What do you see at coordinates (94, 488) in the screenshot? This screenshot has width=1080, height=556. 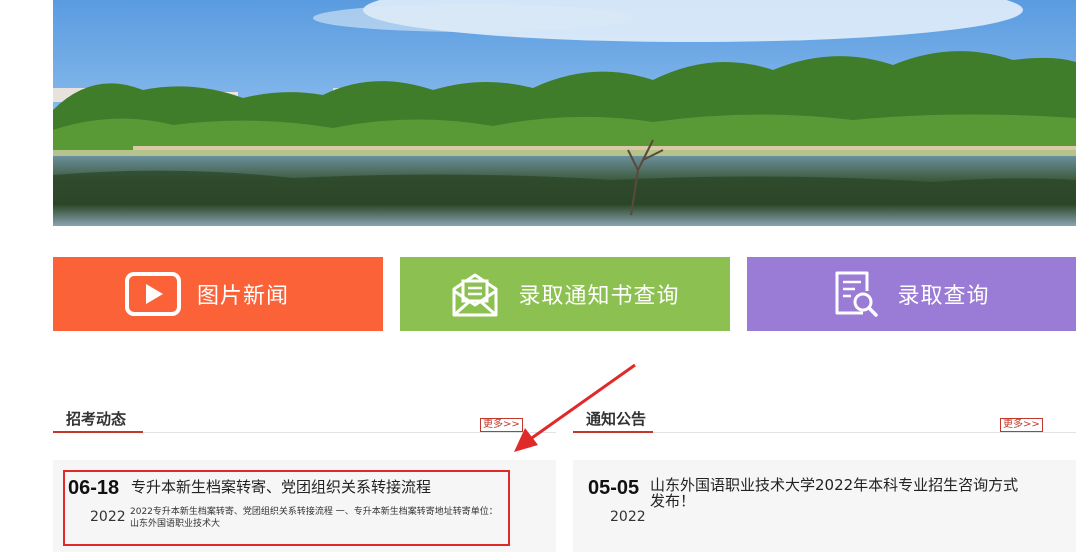 I see `news-date-day: 06-18` at bounding box center [94, 488].